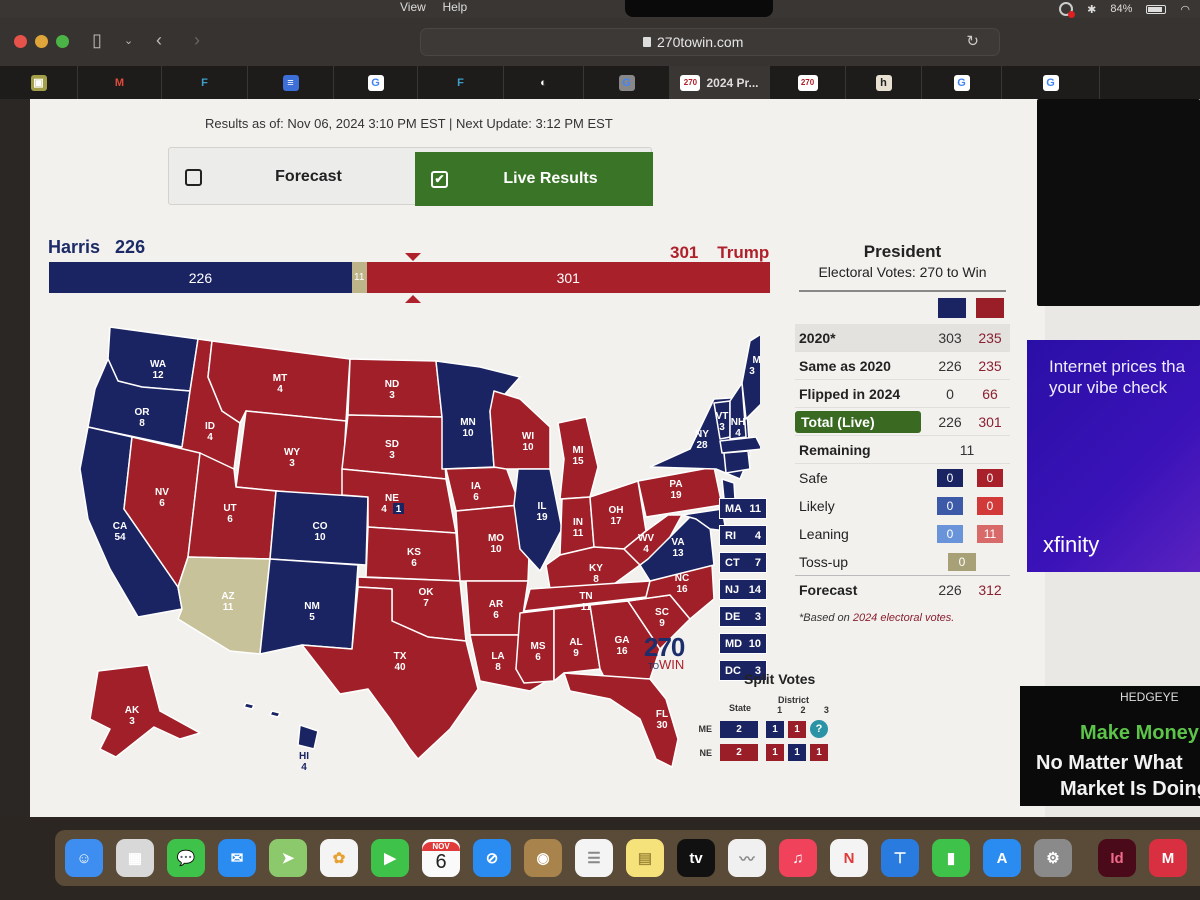 The width and height of the screenshot is (1200, 900). What do you see at coordinates (520, 430) in the screenshot?
I see `state-wi` at bounding box center [520, 430].